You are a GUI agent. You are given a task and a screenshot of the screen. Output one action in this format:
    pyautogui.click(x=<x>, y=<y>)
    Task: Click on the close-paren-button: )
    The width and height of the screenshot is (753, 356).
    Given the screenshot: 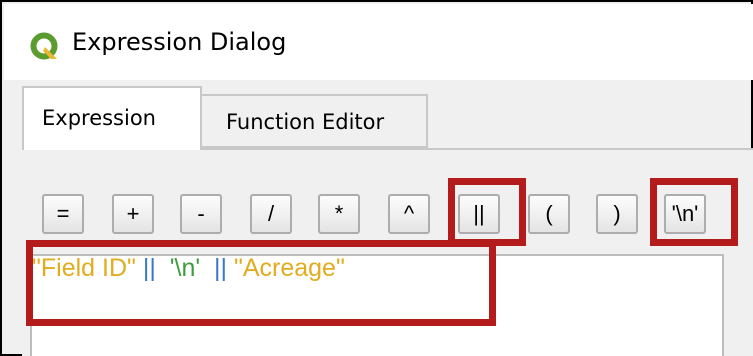 What is the action you would take?
    pyautogui.click(x=617, y=214)
    